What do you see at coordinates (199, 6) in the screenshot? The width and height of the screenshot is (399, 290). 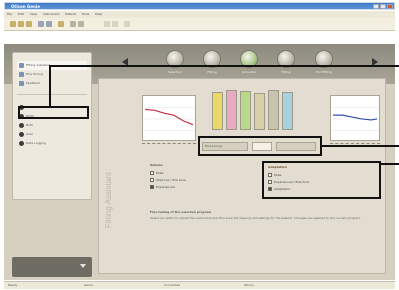 I see `title-bar: Oticon Genie` at bounding box center [199, 6].